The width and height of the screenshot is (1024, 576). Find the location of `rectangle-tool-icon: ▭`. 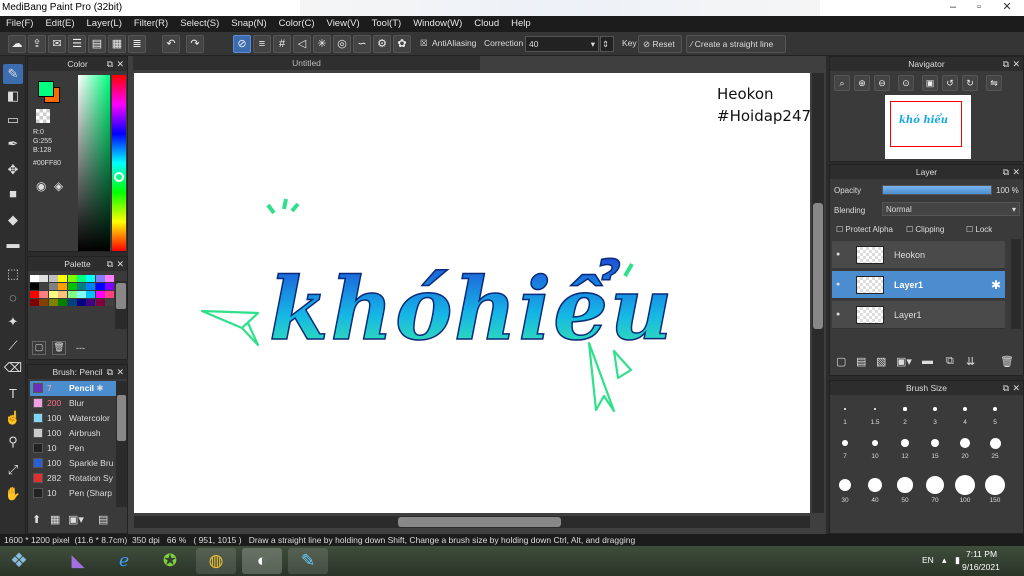

rectangle-tool-icon: ▭ is located at coordinates (13, 120).